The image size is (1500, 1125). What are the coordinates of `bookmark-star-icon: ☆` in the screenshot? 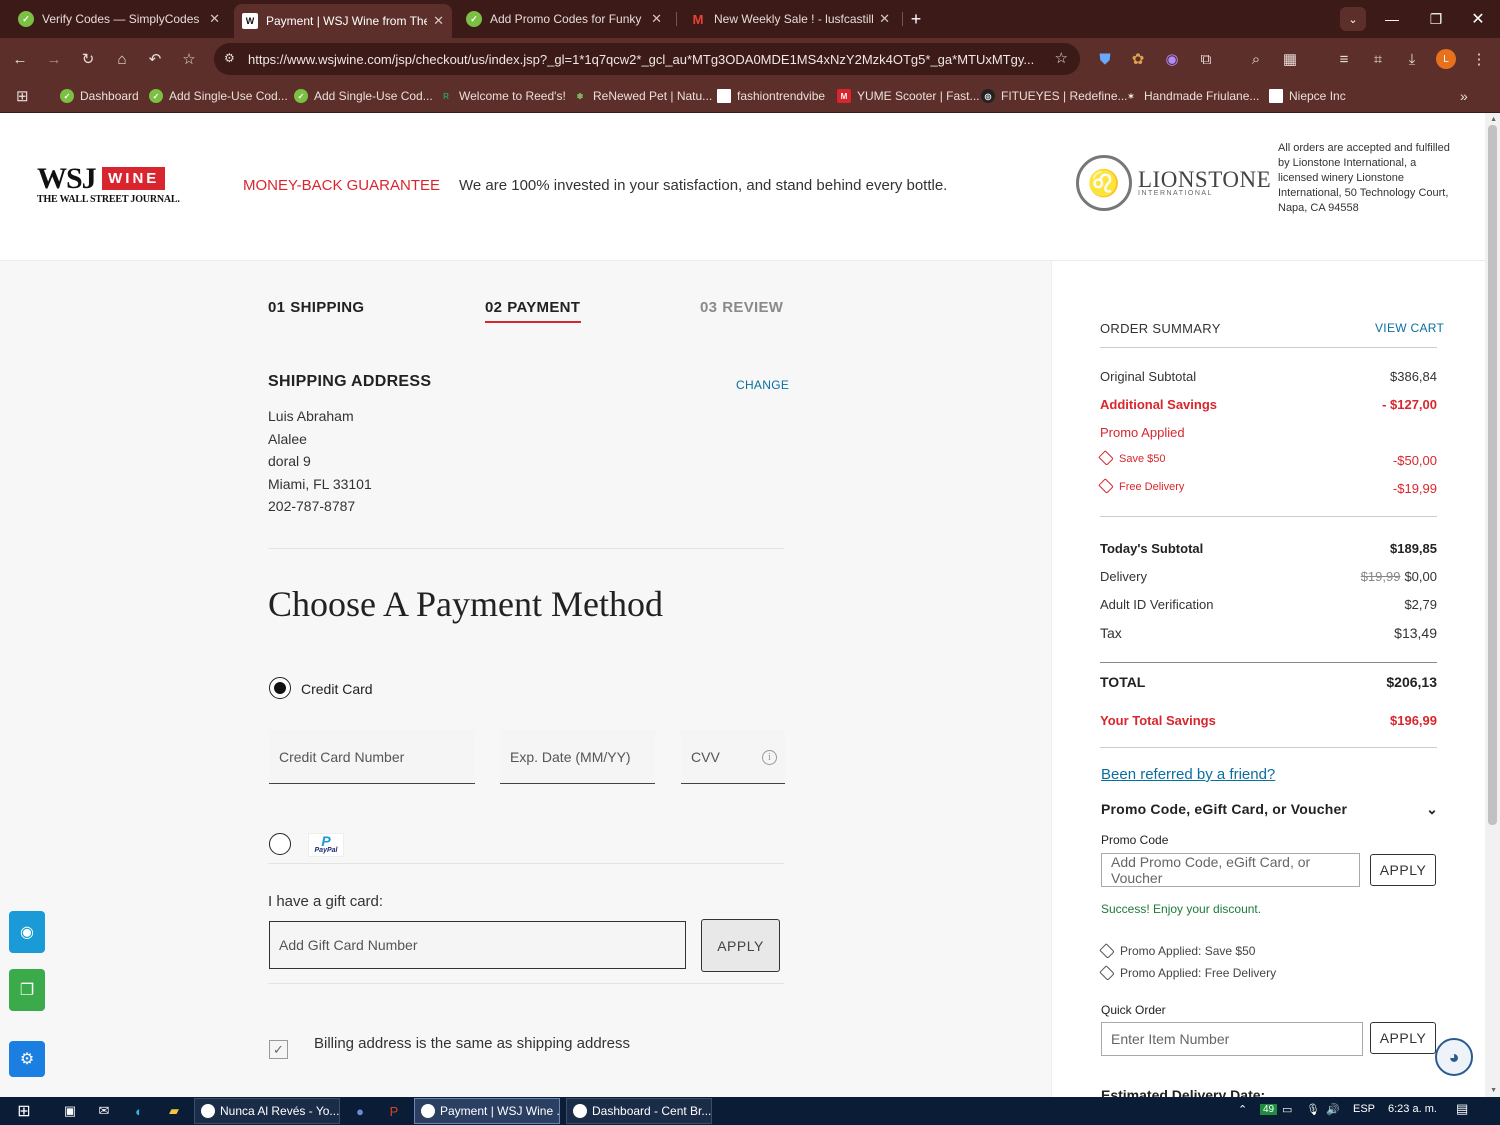 It's located at (189, 59).